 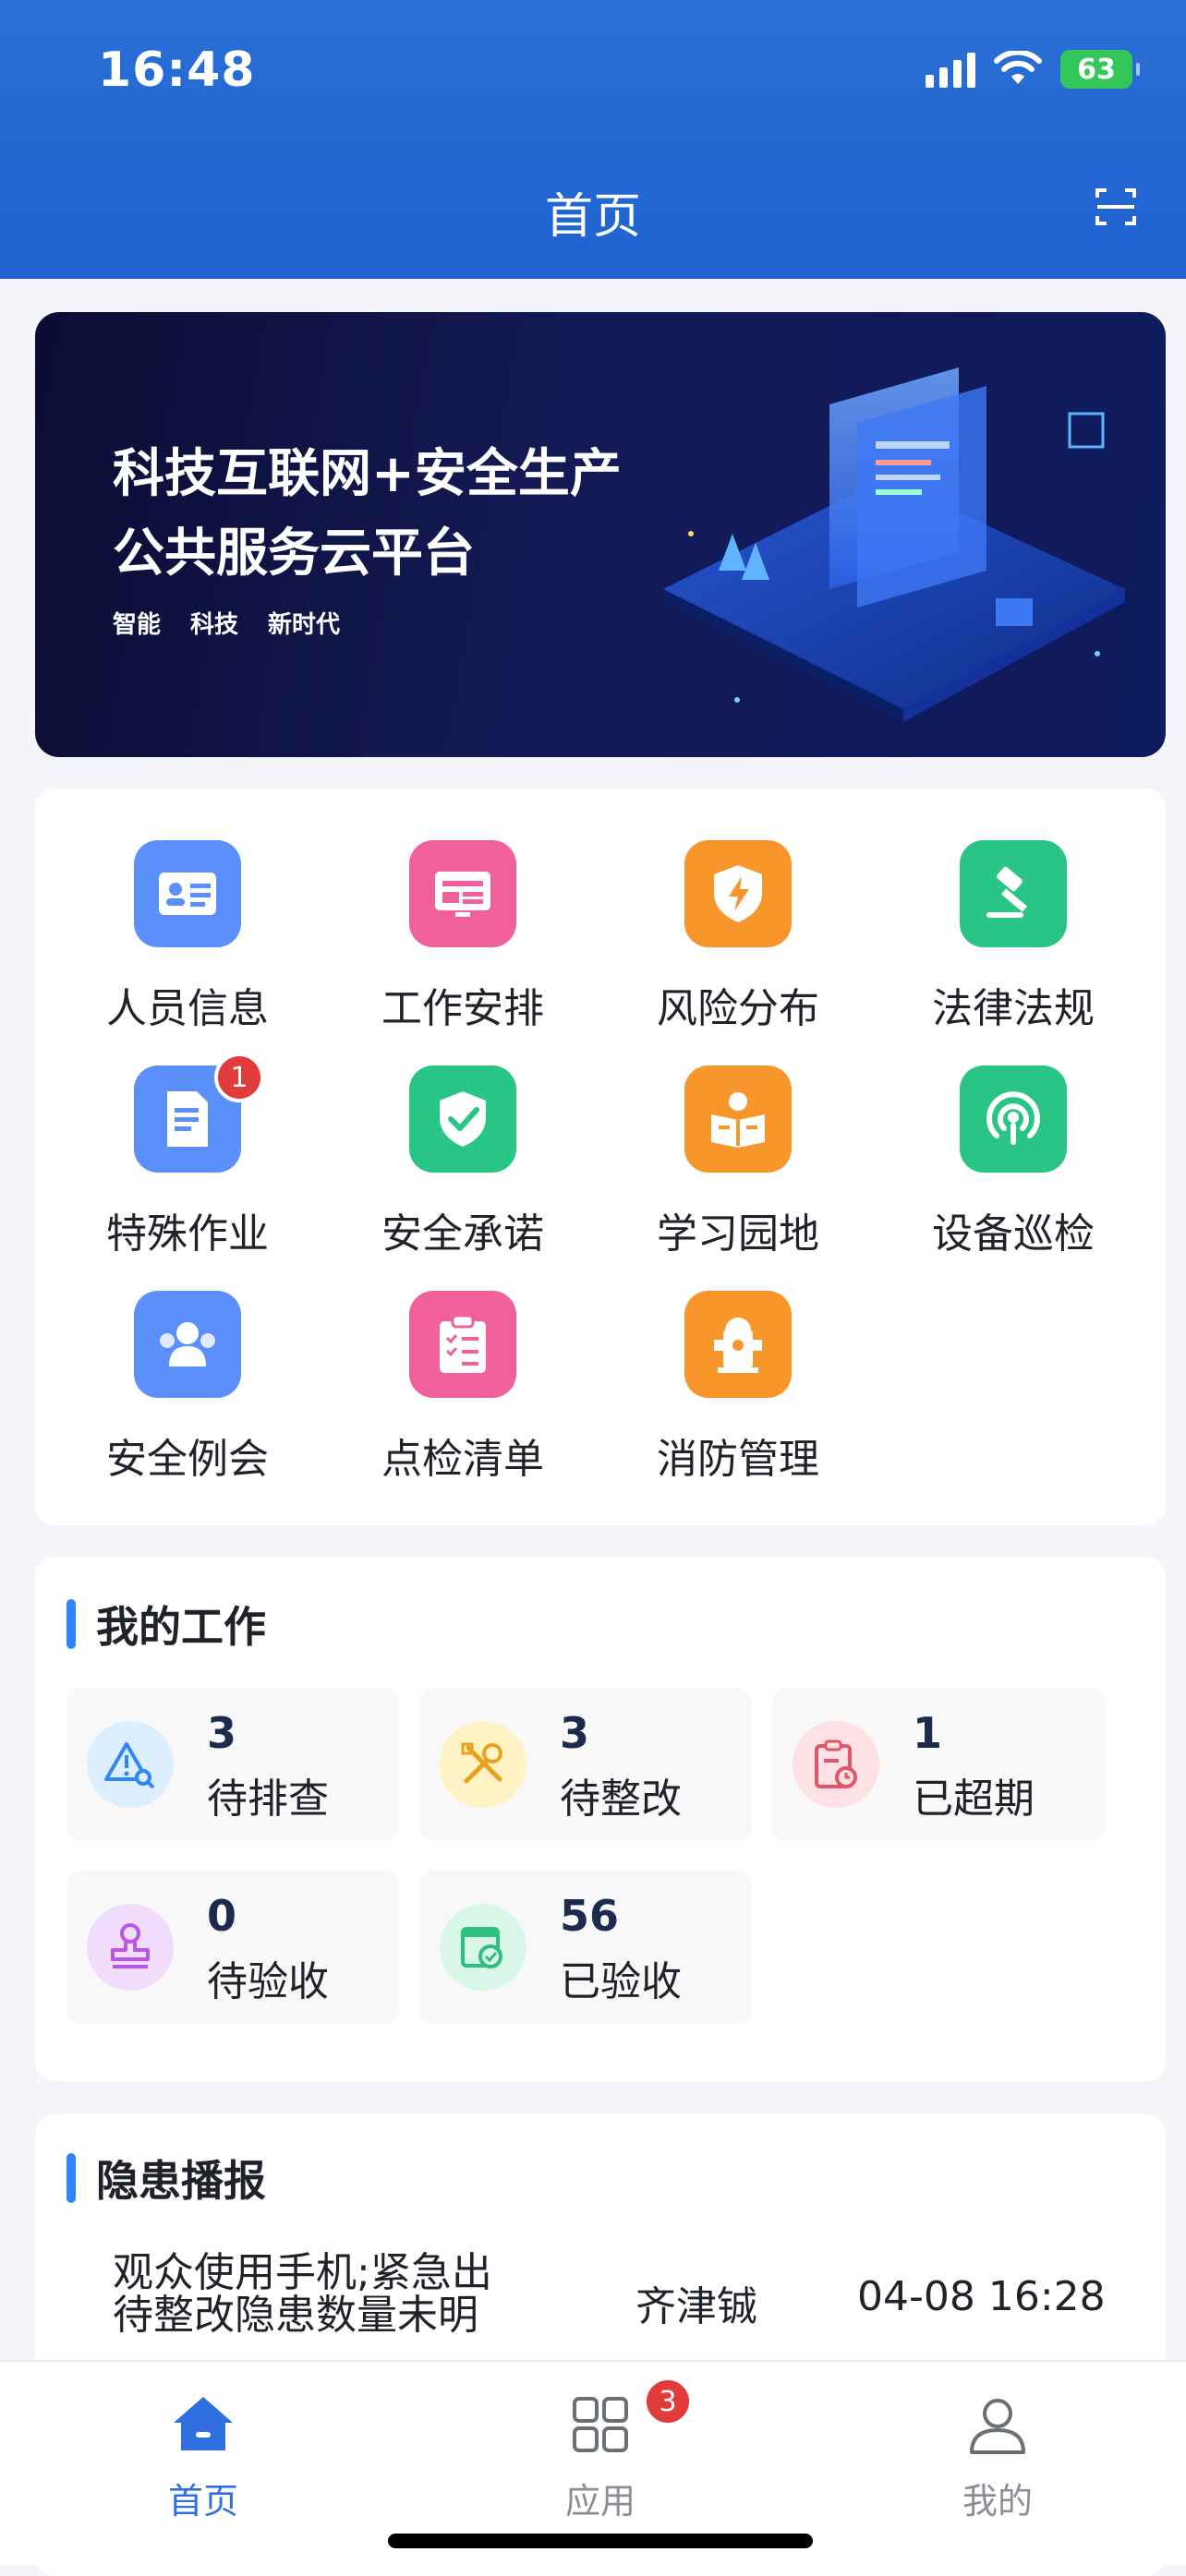 What do you see at coordinates (483, 1764) in the screenshot?
I see `tools-icon` at bounding box center [483, 1764].